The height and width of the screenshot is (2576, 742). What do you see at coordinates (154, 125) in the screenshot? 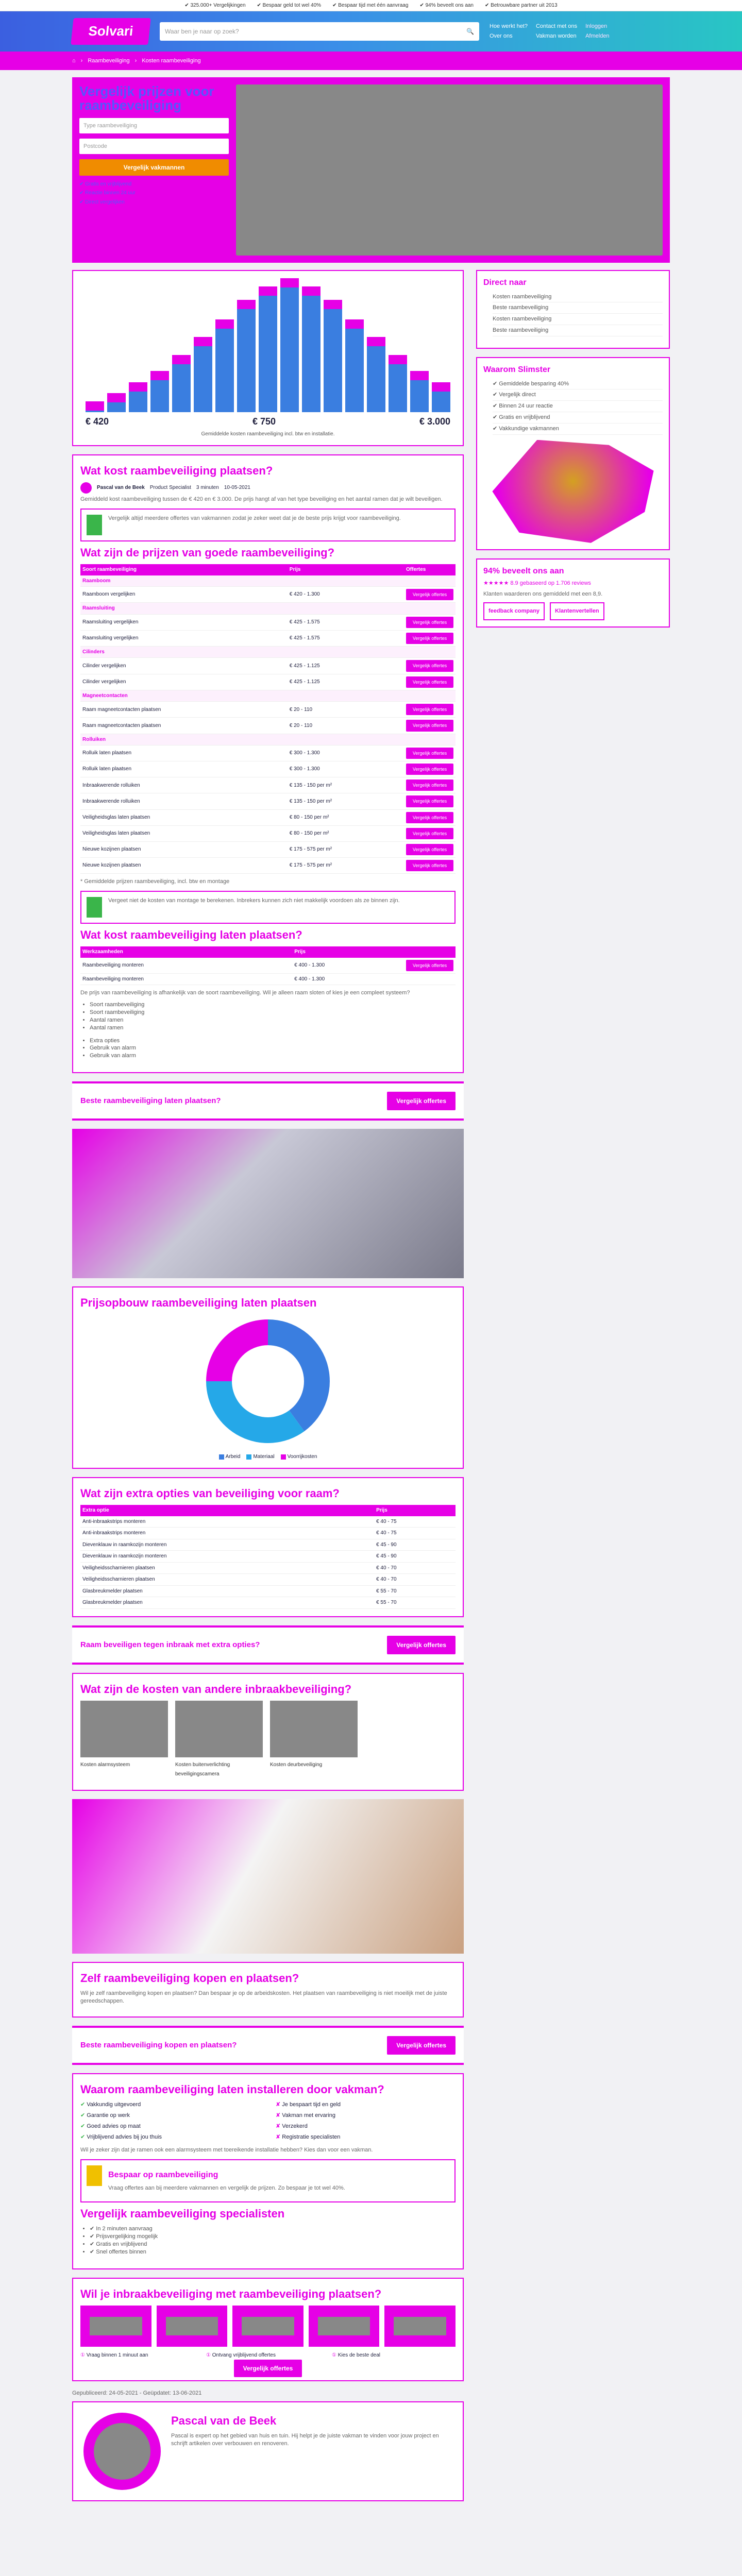
I see `type-select: Type raambeveiliging` at bounding box center [154, 125].